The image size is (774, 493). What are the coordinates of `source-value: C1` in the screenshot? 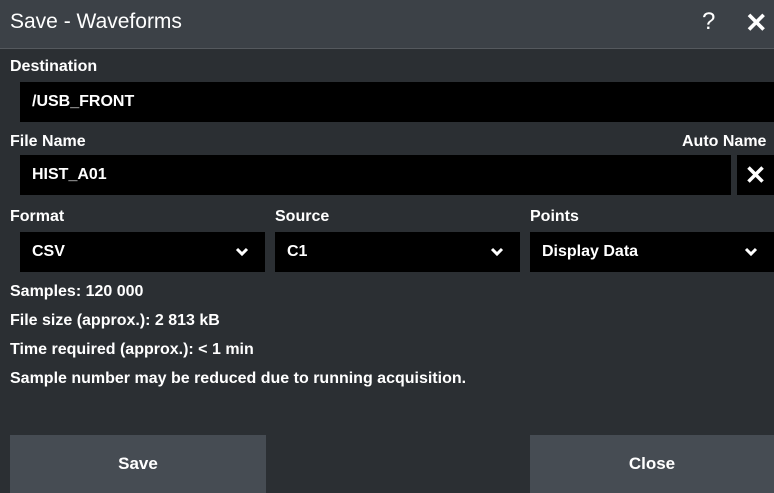 It's located at (297, 251).